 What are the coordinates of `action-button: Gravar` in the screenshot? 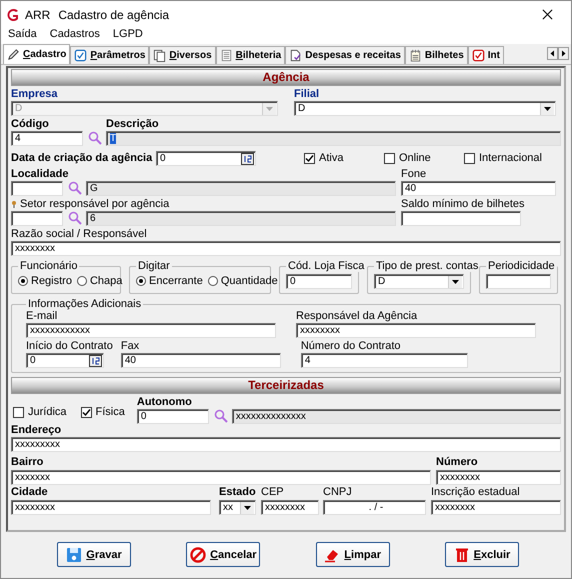 It's located at (94, 554).